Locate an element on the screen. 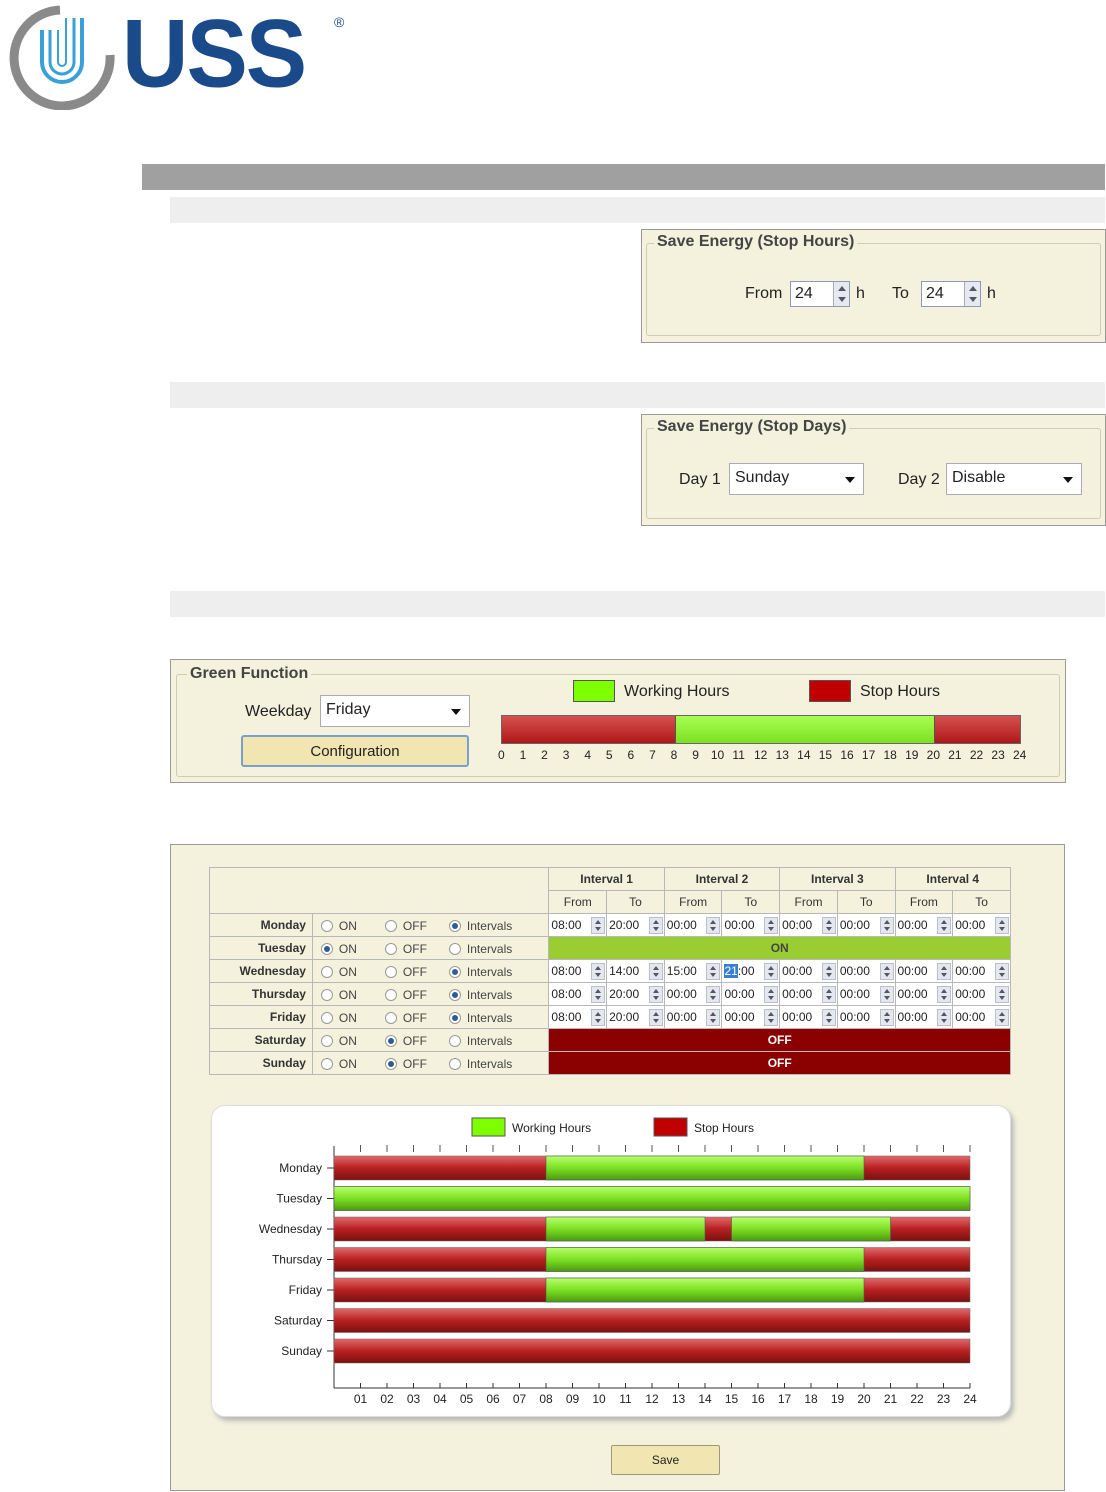  time-value: 21:00 is located at coordinates (739, 971).